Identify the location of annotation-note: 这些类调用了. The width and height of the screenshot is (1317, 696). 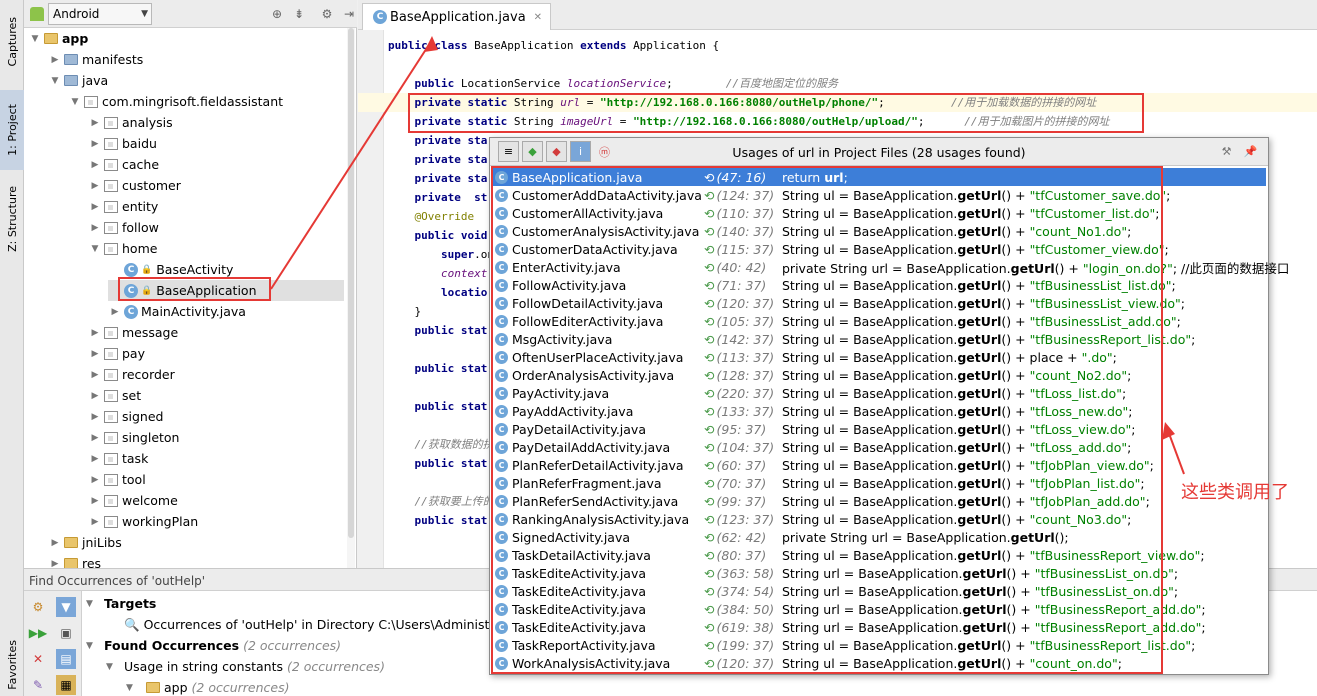
(1235, 492).